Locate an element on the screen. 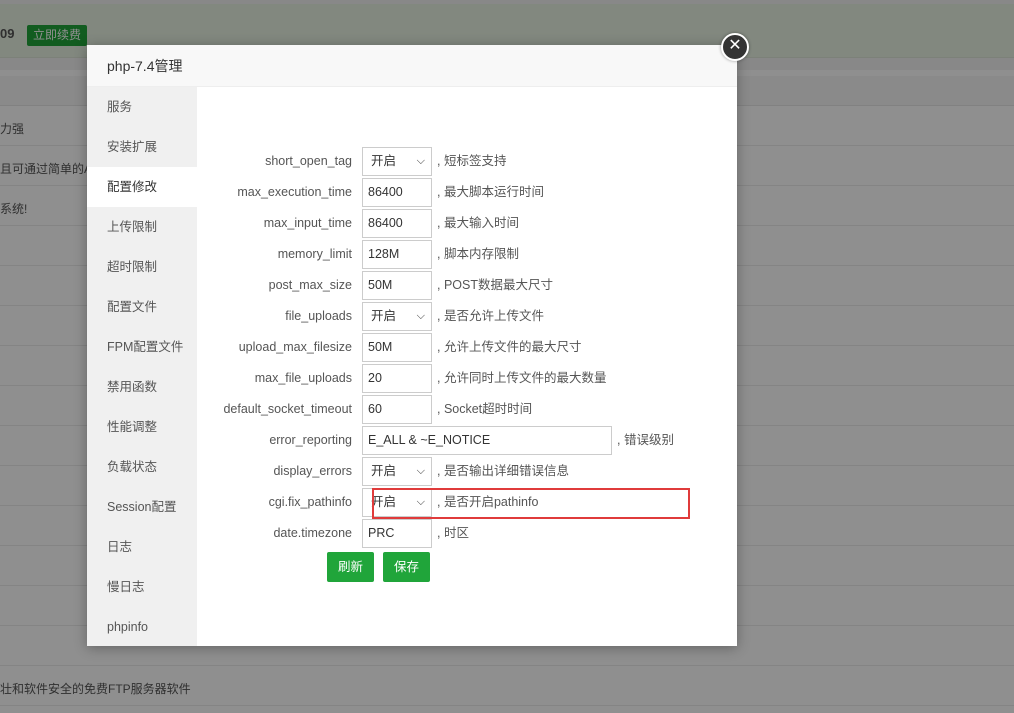 This screenshot has height=713, width=1014. form-row-file-uploads: file_uploads 开启 ⌵ , 是否允许上传文件 is located at coordinates (467, 316).